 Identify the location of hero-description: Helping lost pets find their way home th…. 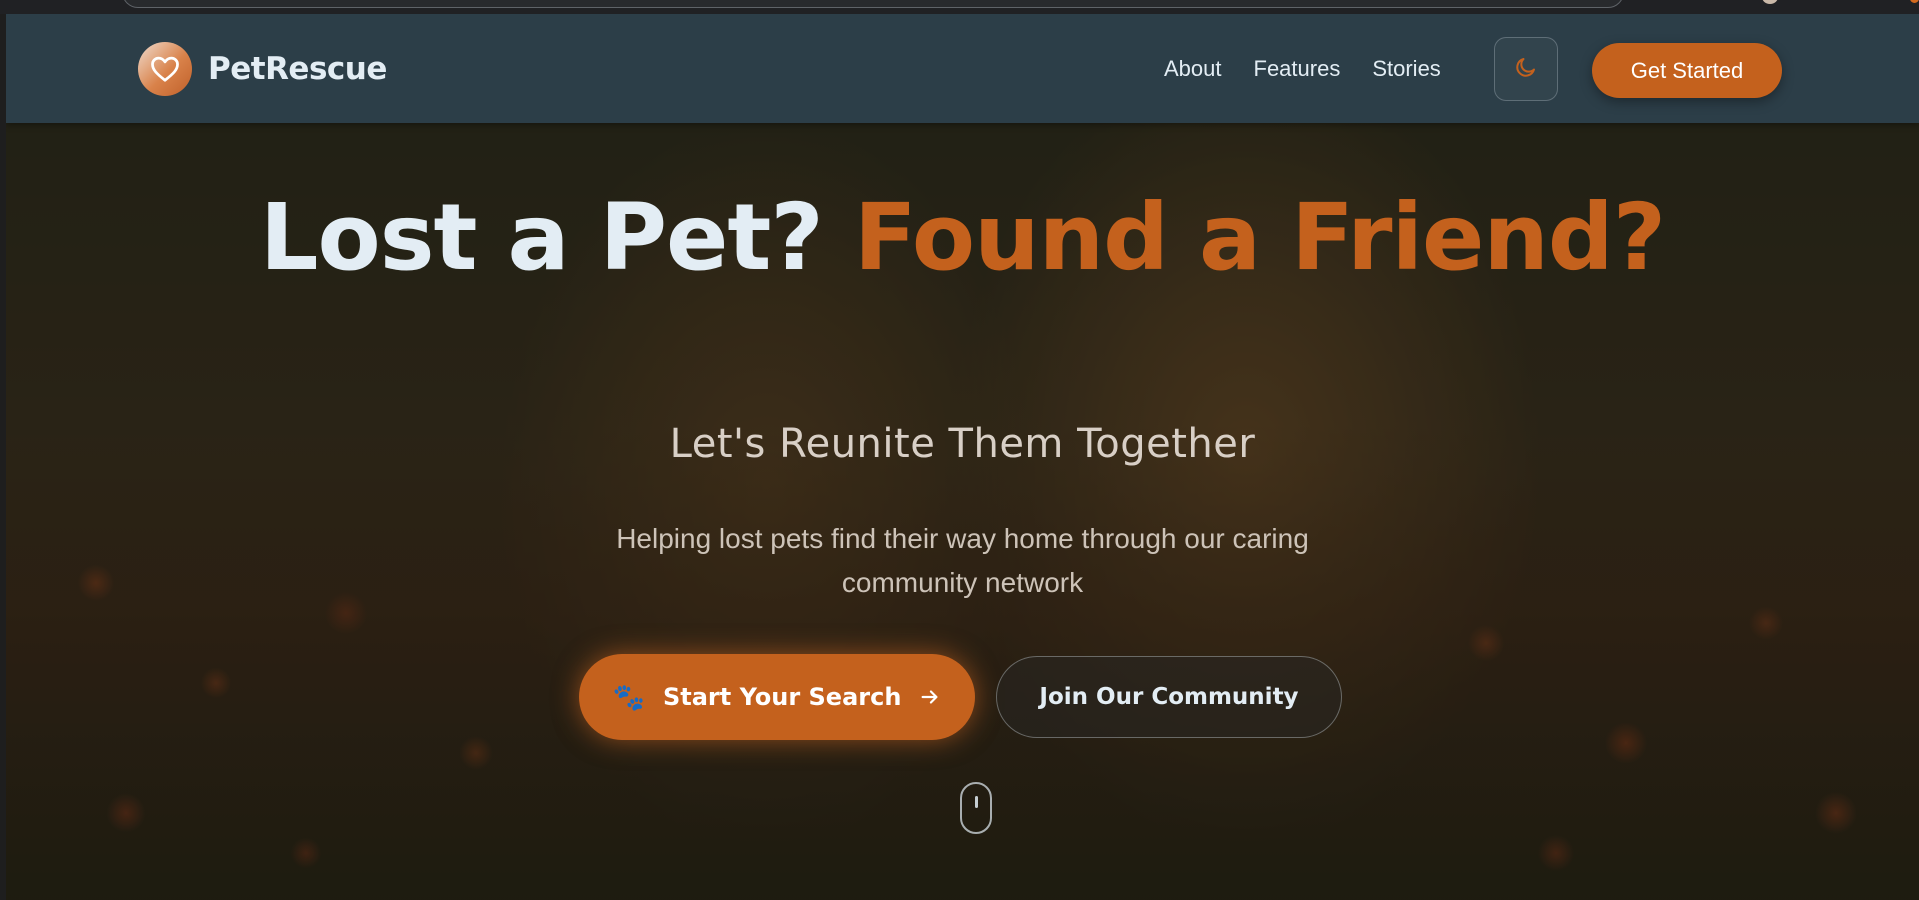
(962, 560).